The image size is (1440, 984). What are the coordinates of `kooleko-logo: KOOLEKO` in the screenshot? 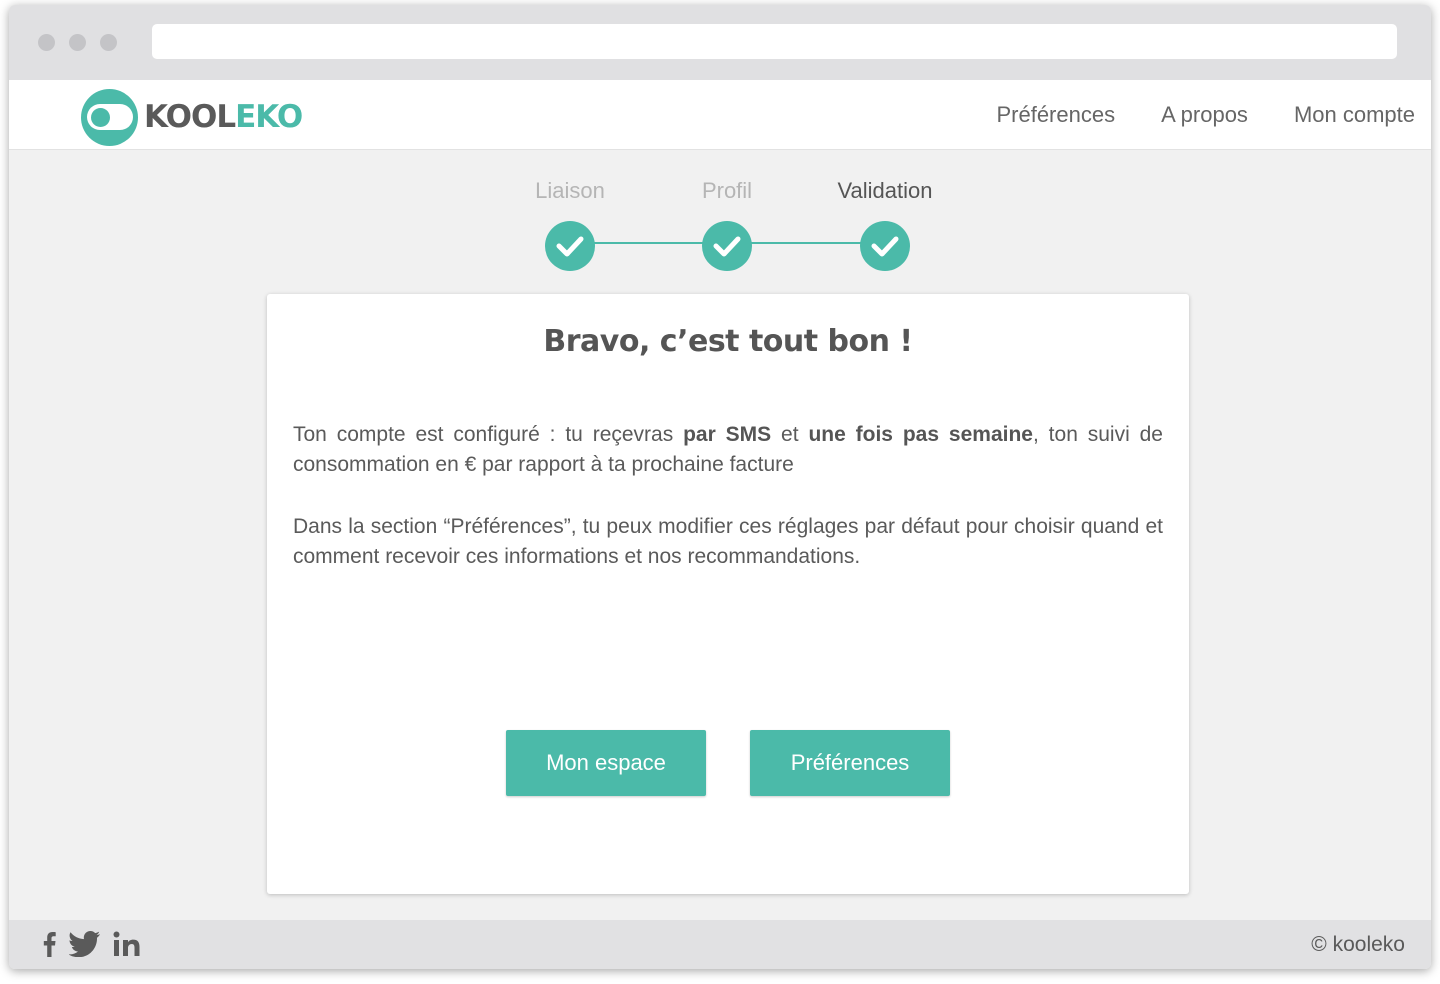 It's located at (192, 117).